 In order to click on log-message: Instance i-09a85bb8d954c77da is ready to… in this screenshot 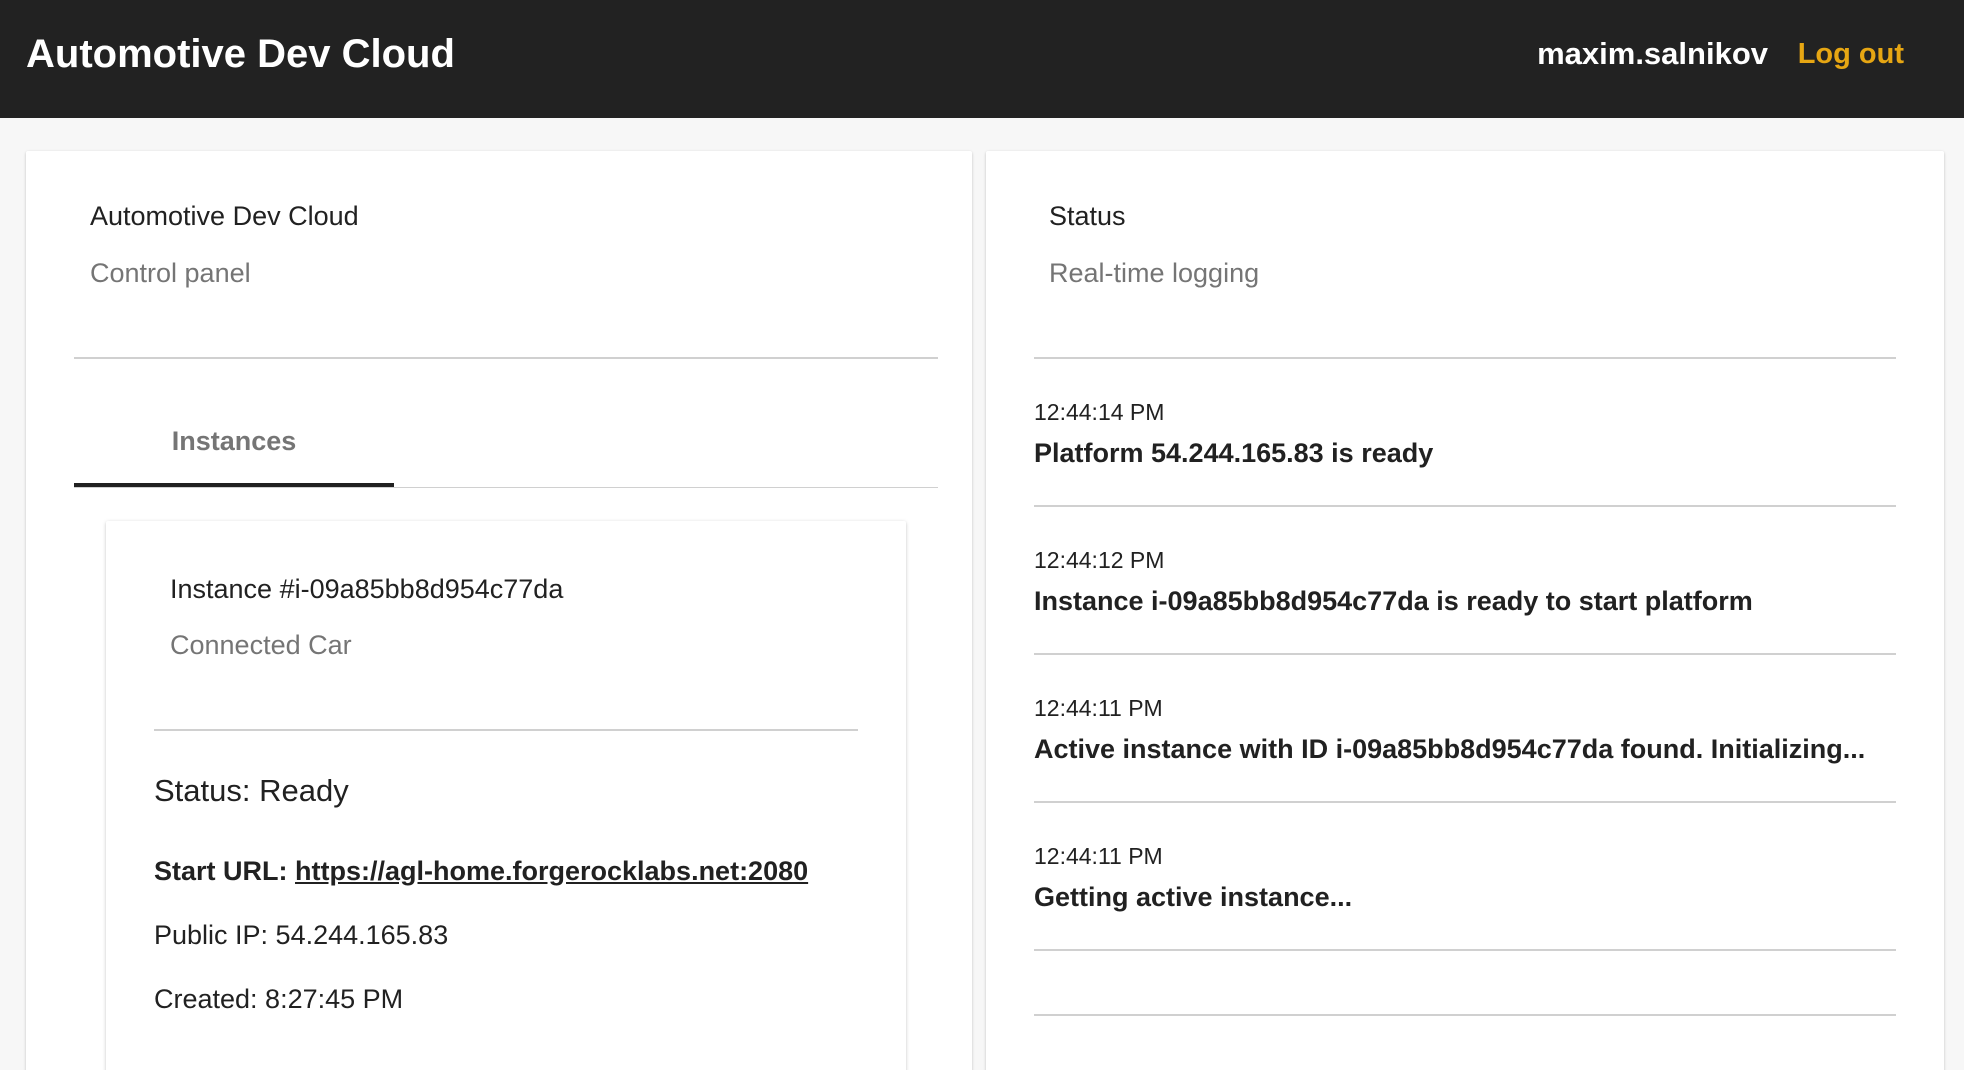, I will do `click(1393, 601)`.